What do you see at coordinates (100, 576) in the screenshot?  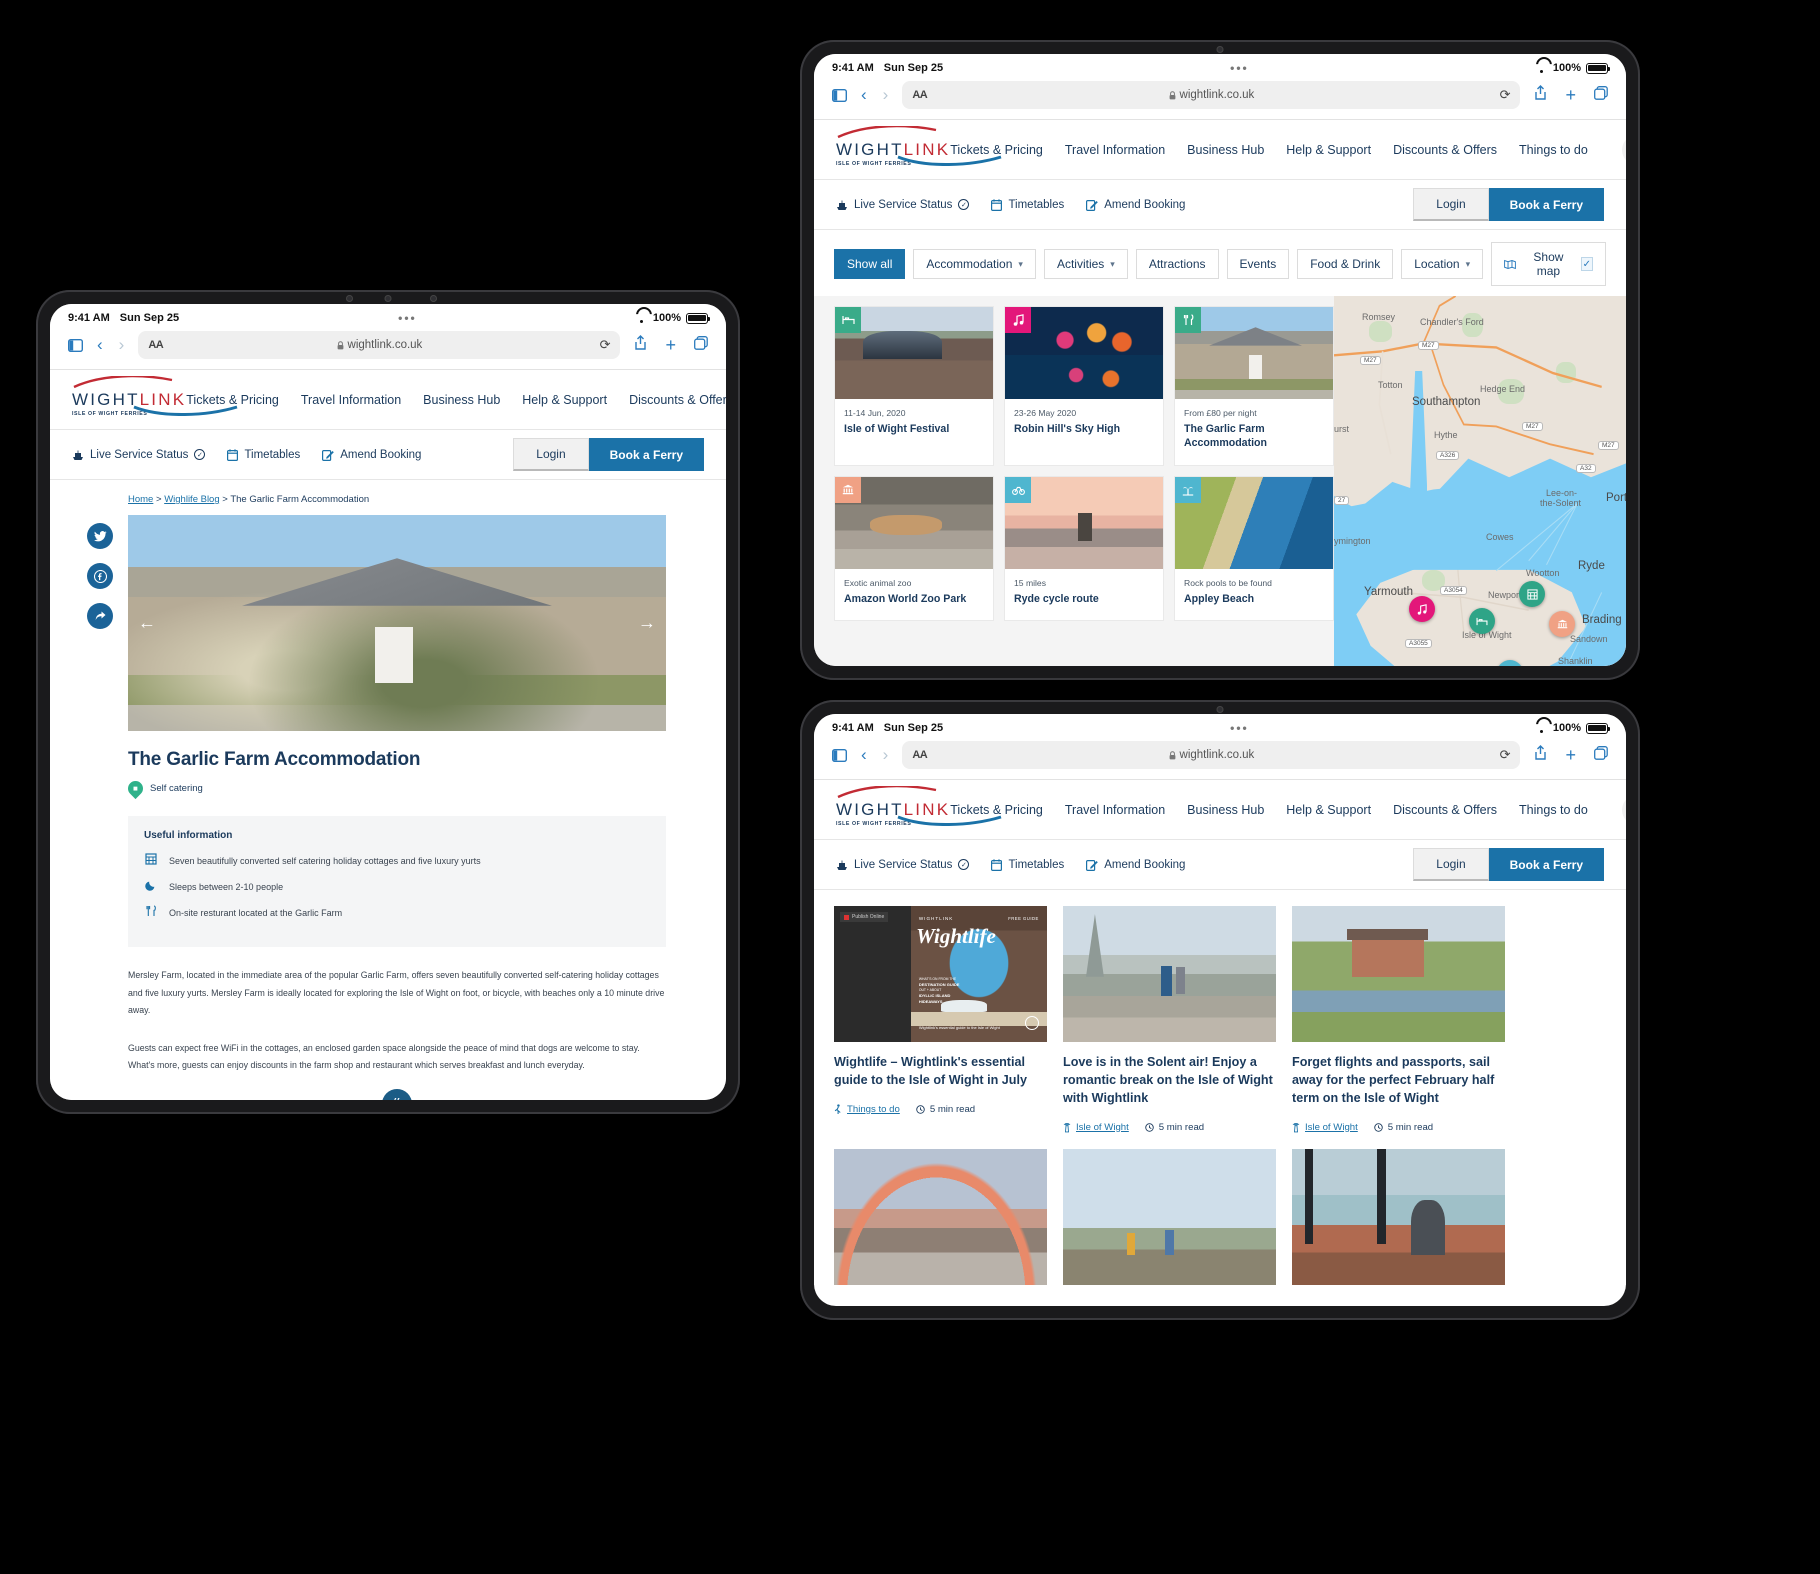 I see `facebook-icon` at bounding box center [100, 576].